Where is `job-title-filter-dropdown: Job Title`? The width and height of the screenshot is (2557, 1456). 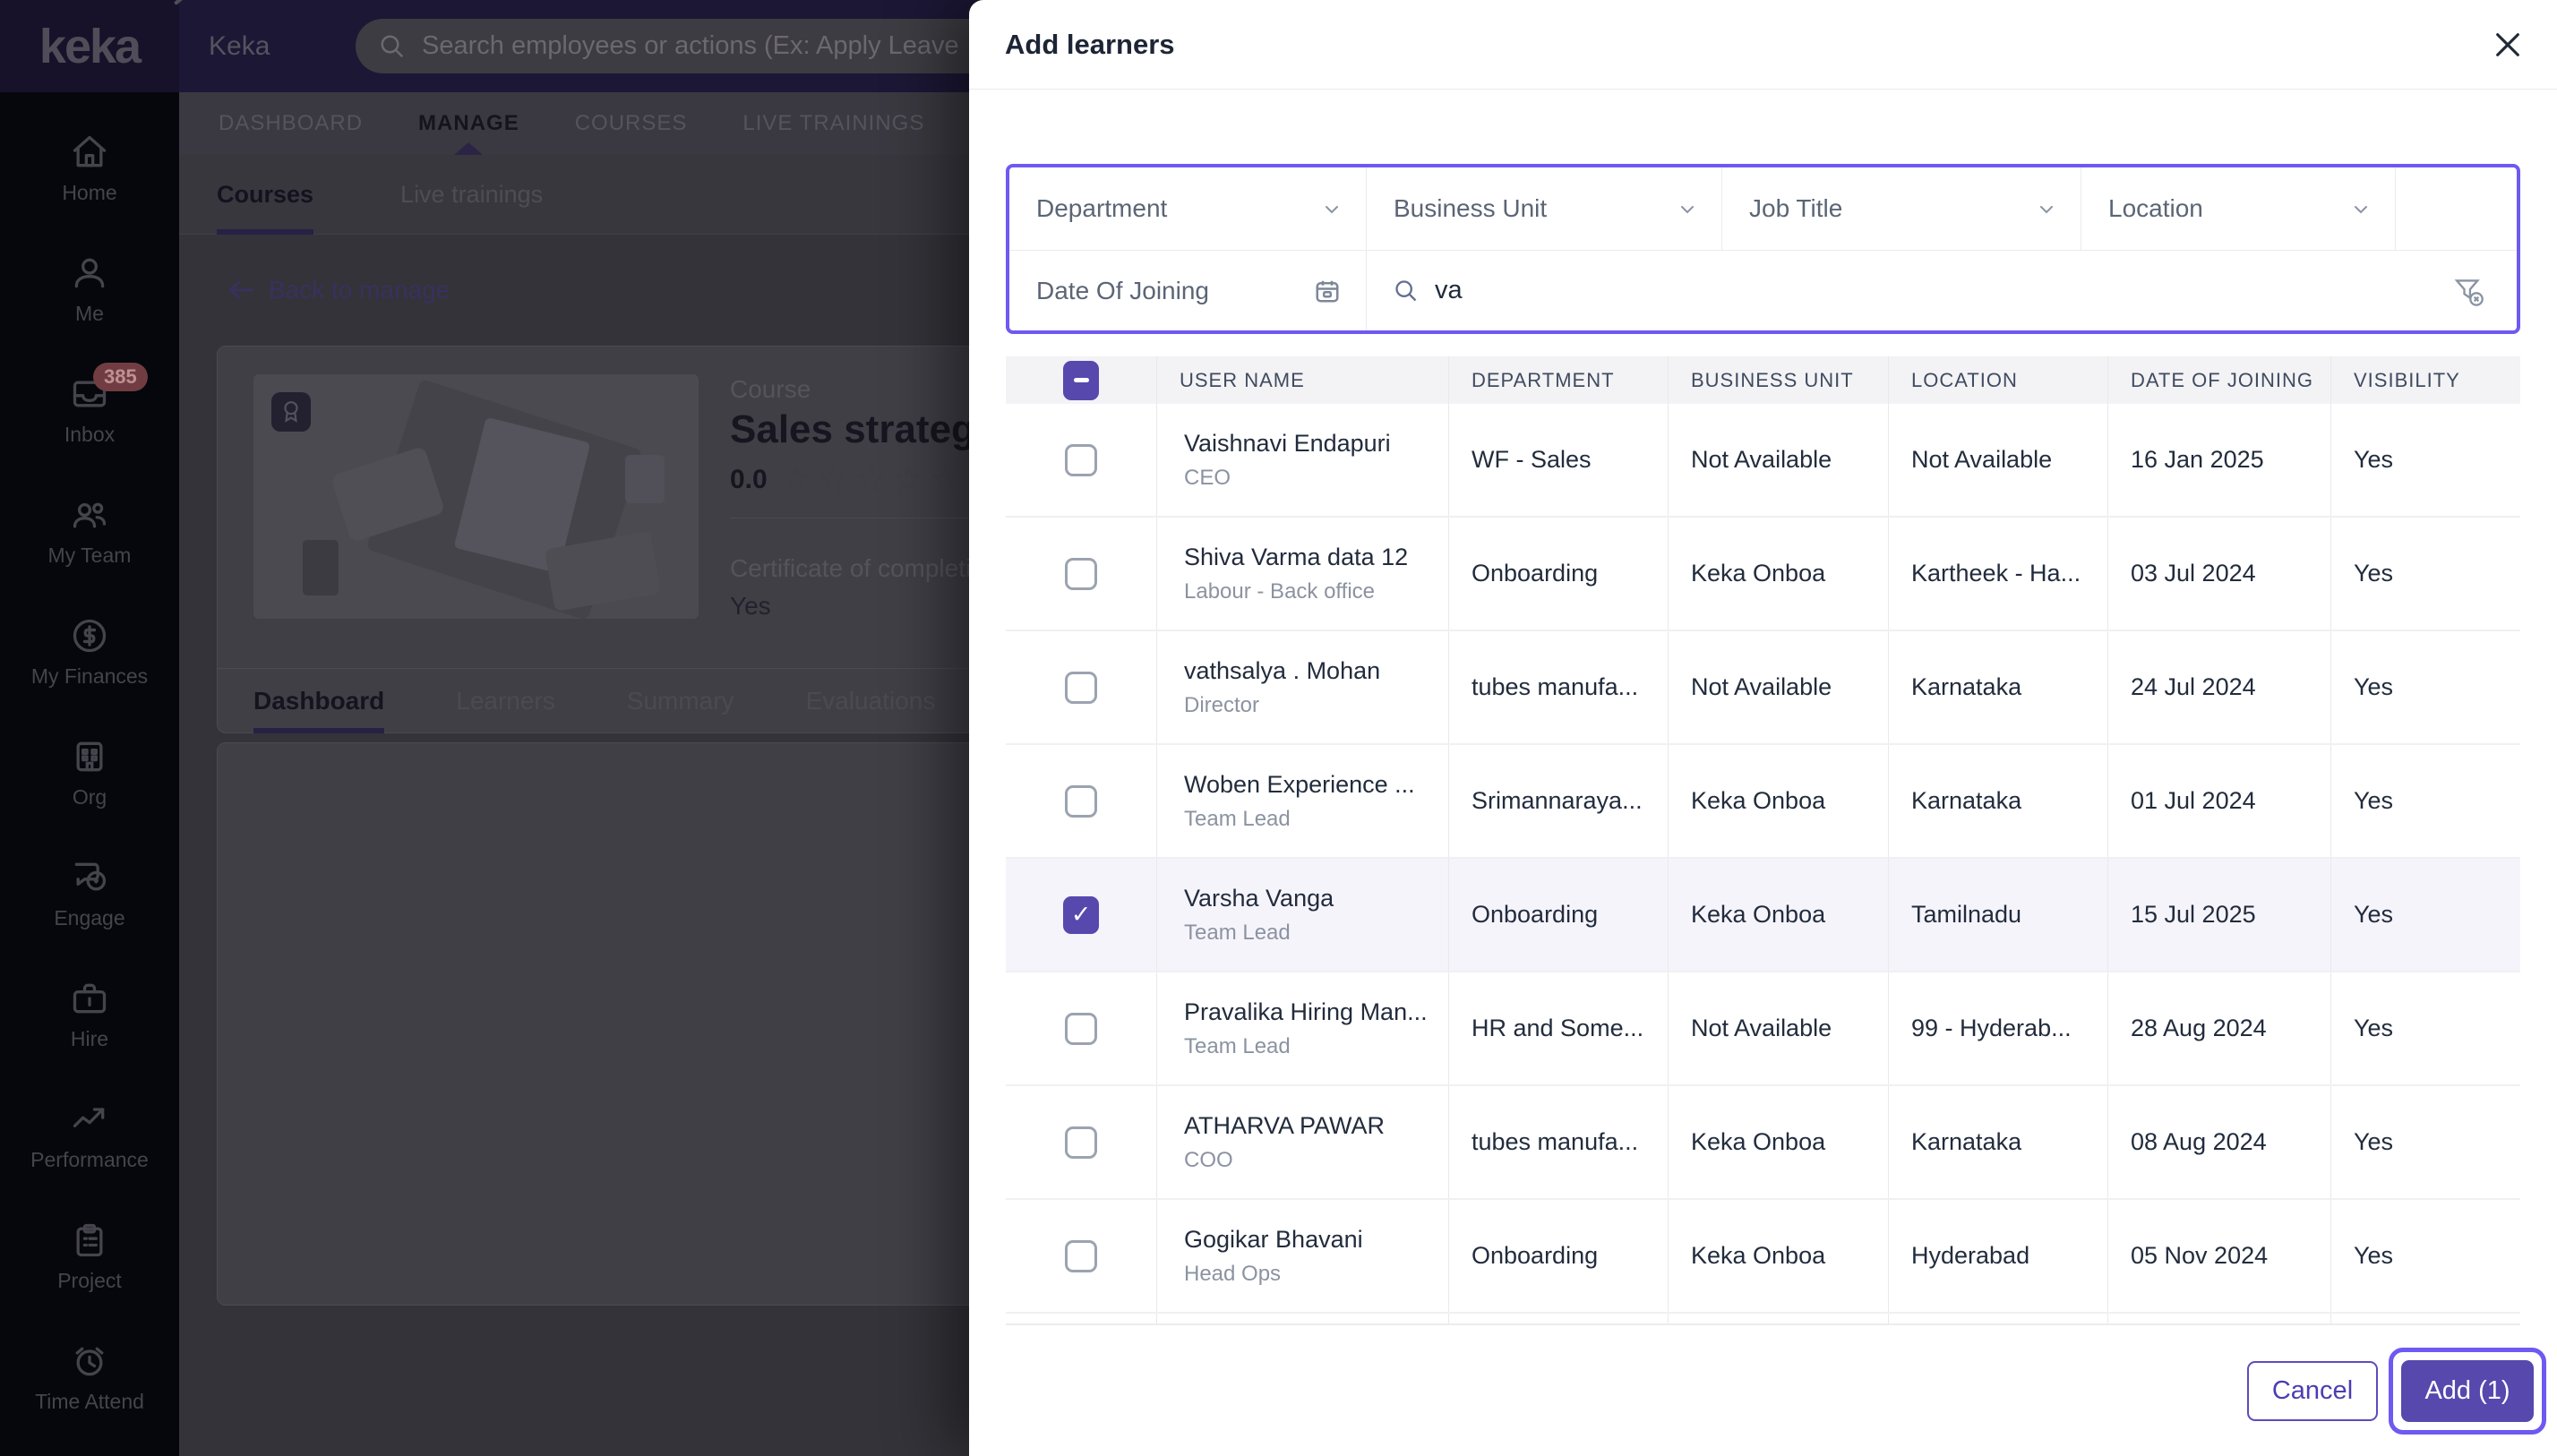 job-title-filter-dropdown: Job Title is located at coordinates (1902, 208).